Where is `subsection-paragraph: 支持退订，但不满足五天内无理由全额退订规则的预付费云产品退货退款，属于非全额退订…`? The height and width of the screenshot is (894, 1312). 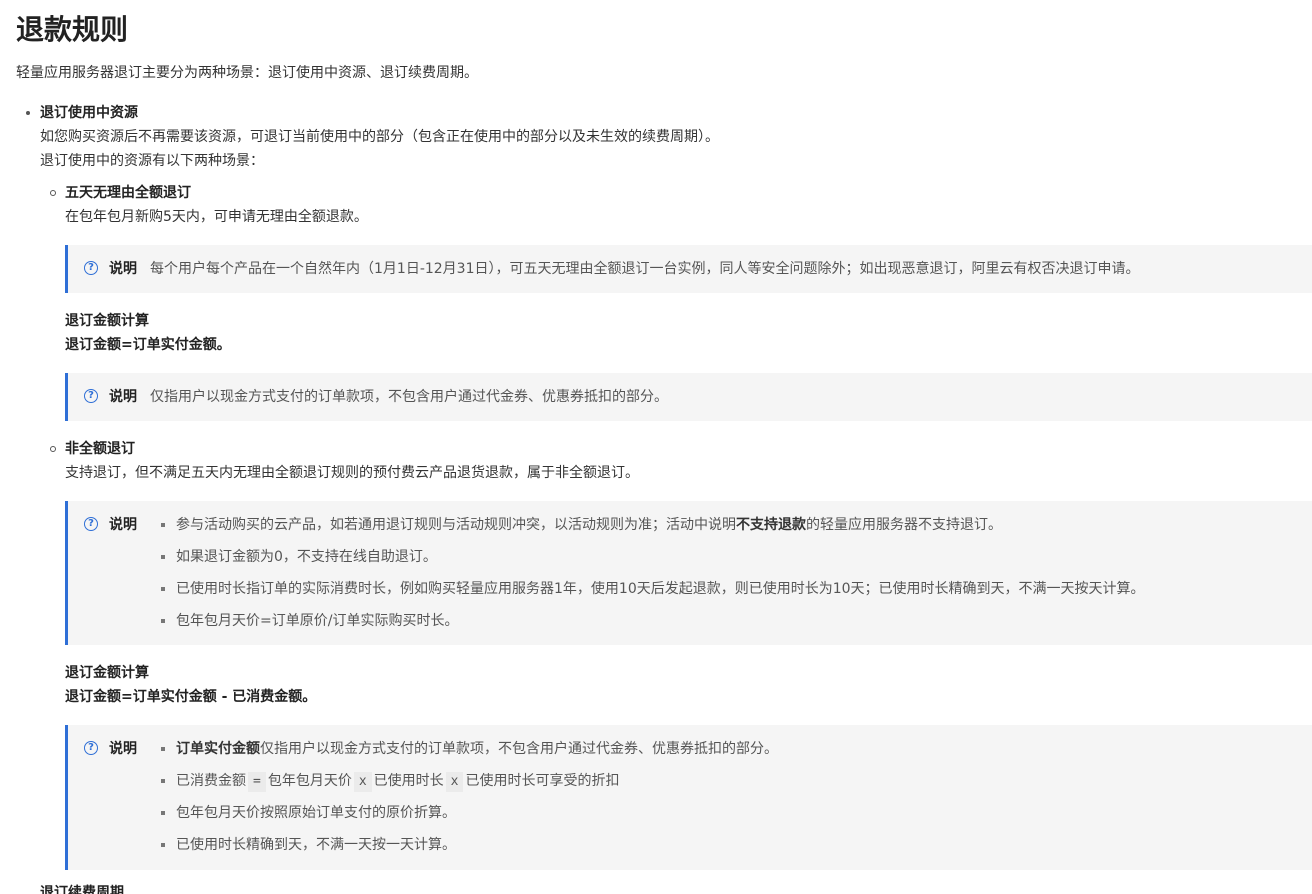 subsection-paragraph: 支持退订，但不满足五天内无理由全额退订规则的预付费云产品退货退款，属于非全额退订… is located at coordinates (352, 473).